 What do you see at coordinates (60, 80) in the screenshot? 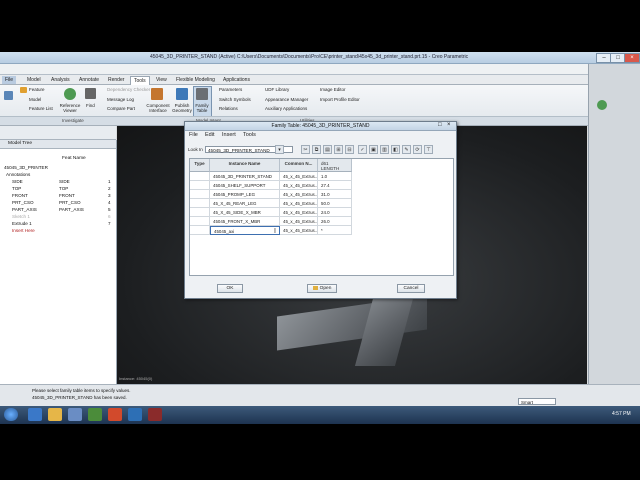
I see `tab-analysis: Analysis` at bounding box center [60, 80].